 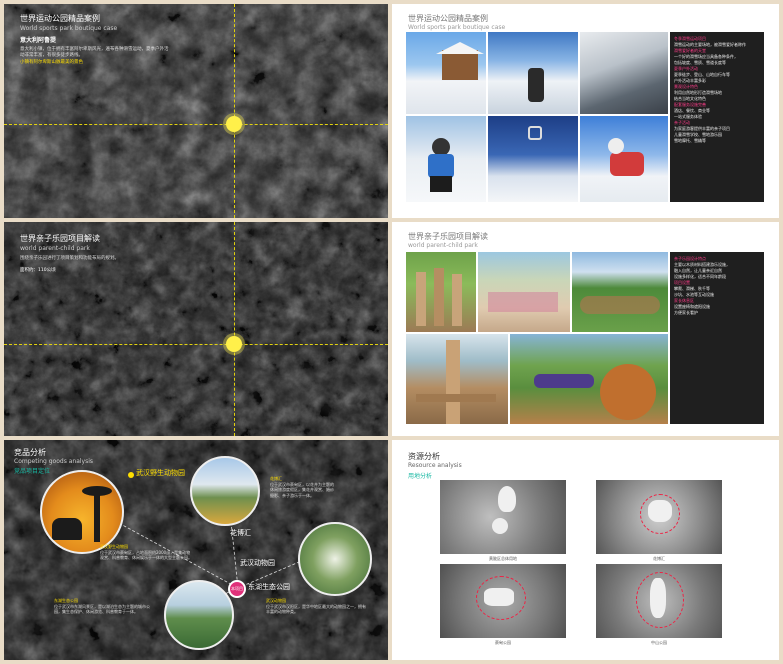 What do you see at coordinates (316, 606) in the screenshot?
I see `info-box-zoo2: 武汉动物园 位于武汉市汉阳区，是华中地区最大的动物园之一，拥有丰富的动物种类。` at bounding box center [316, 606].